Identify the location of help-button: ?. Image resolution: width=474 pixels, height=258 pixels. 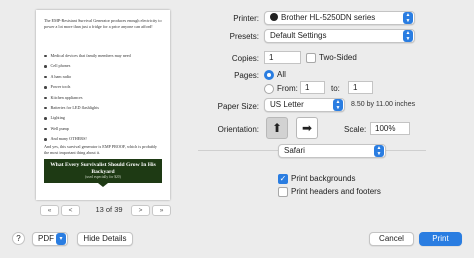
(18, 238).